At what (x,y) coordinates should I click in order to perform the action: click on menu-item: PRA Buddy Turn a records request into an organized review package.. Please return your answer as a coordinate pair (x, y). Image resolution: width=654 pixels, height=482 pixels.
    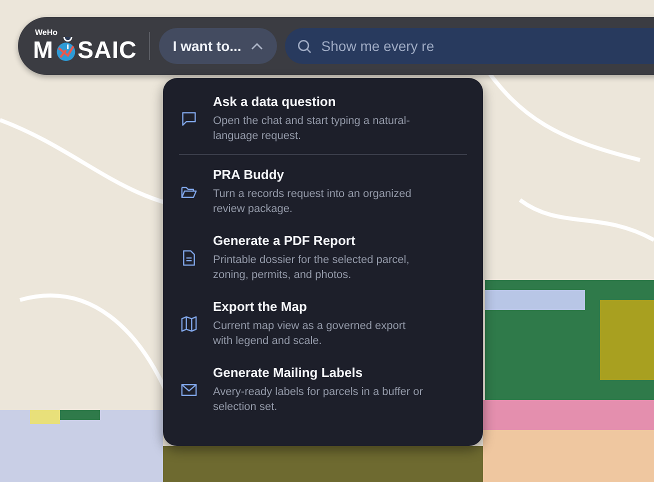
    Looking at the image, I should click on (323, 192).